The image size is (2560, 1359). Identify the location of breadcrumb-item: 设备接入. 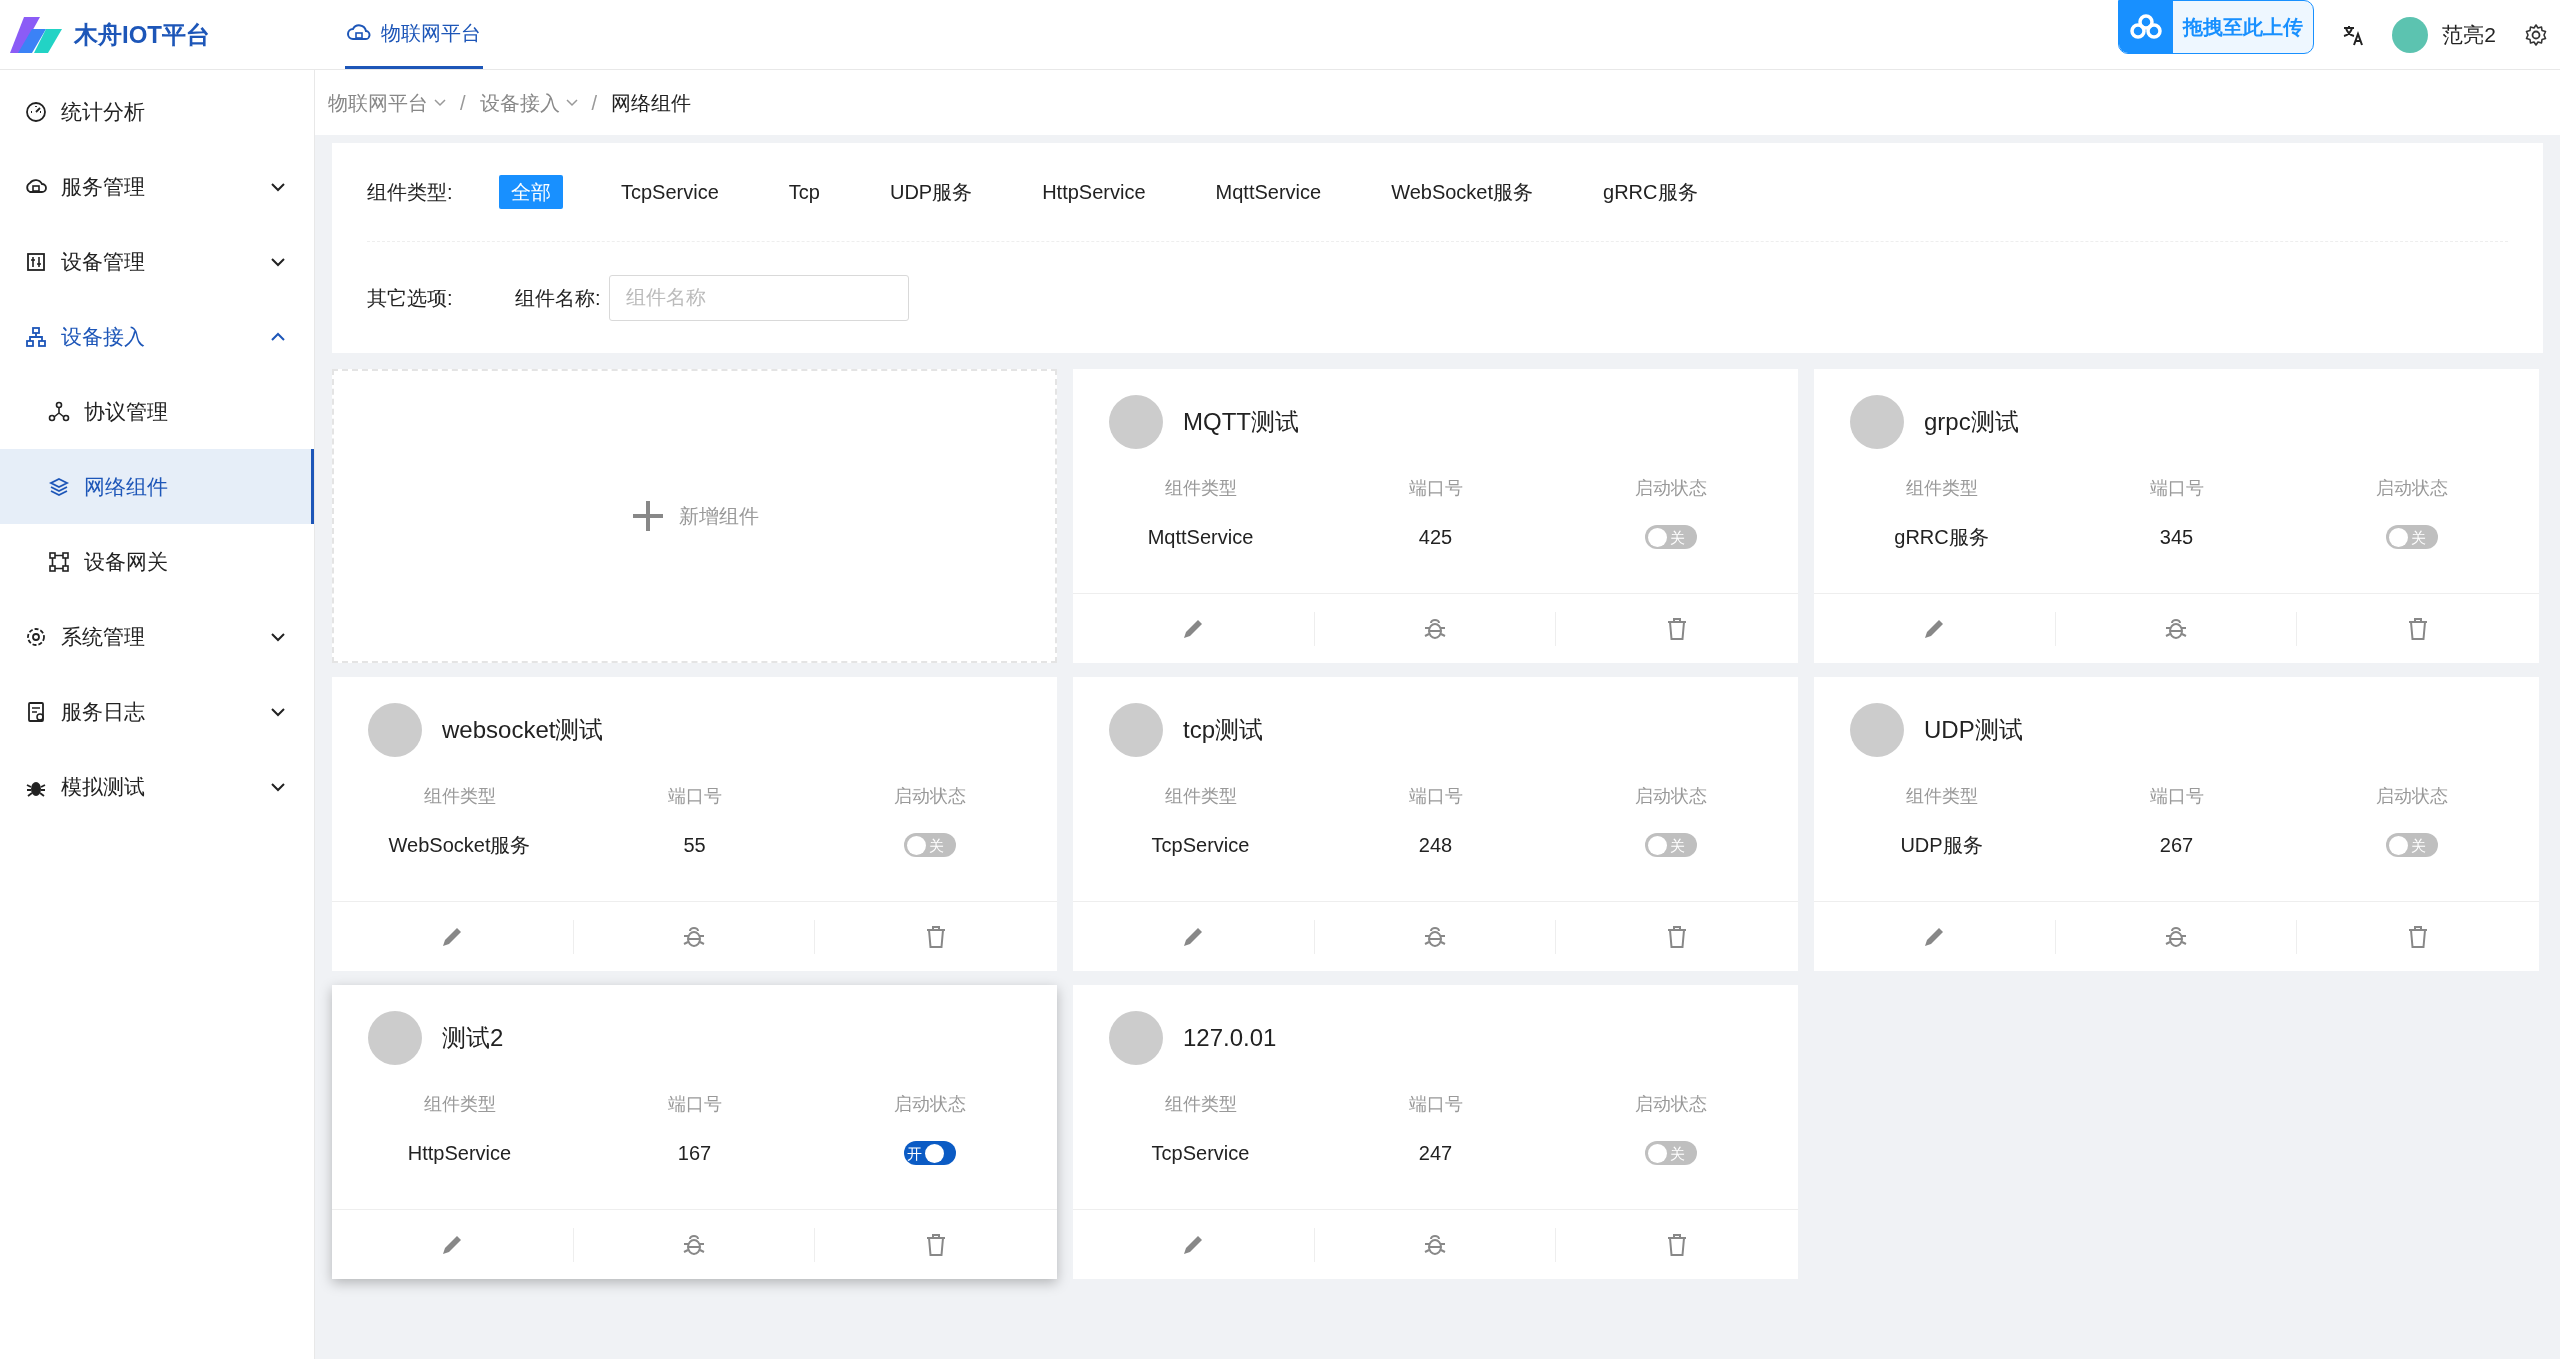
(528, 102).